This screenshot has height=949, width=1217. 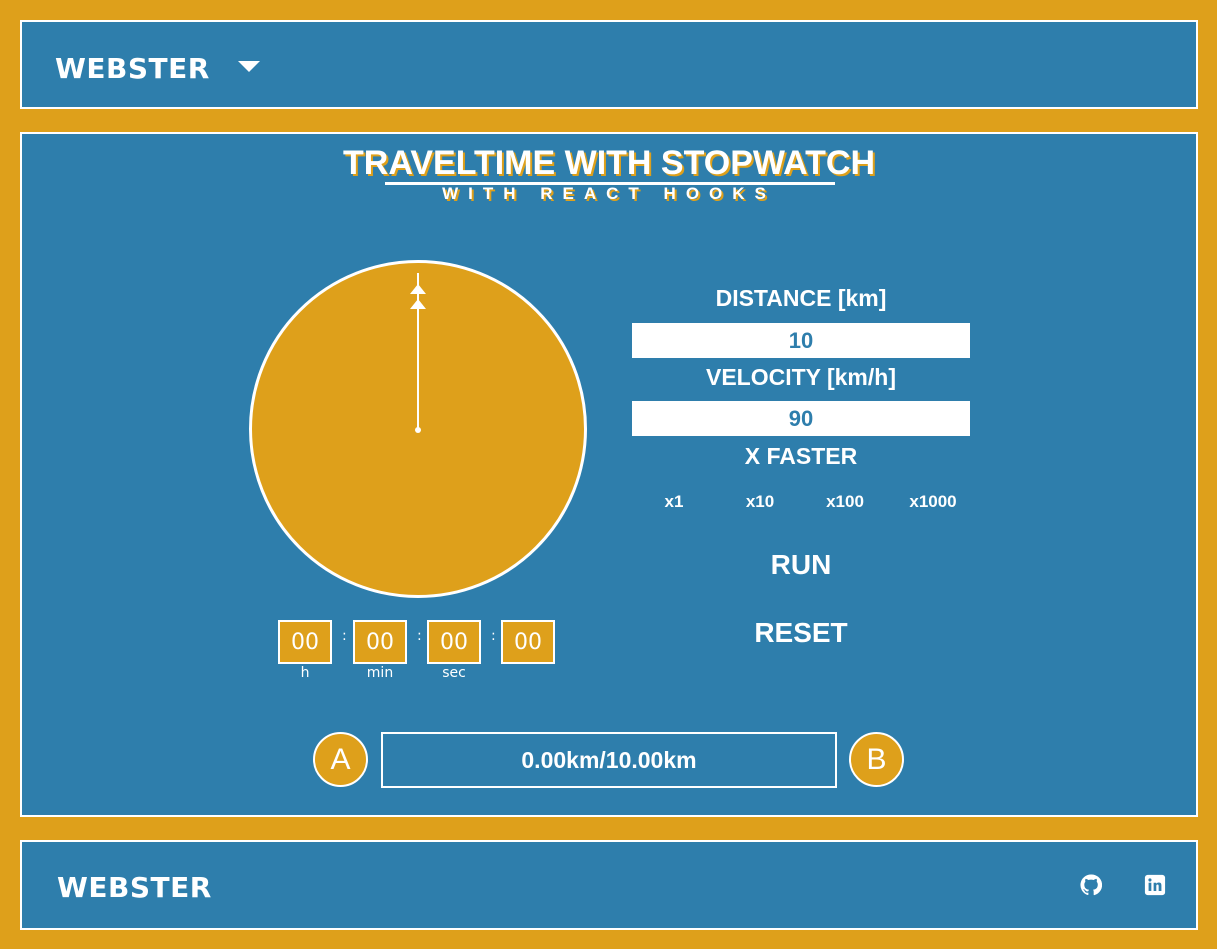 What do you see at coordinates (609, 193) in the screenshot?
I see `page-subtitle: WITH REACT HOOKS` at bounding box center [609, 193].